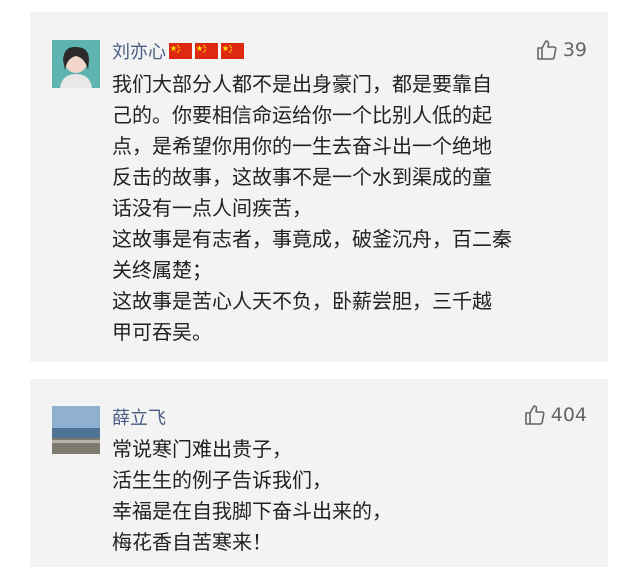  What do you see at coordinates (202, 449) in the screenshot?
I see `text-line: 常说寒门难出贵子，` at bounding box center [202, 449].